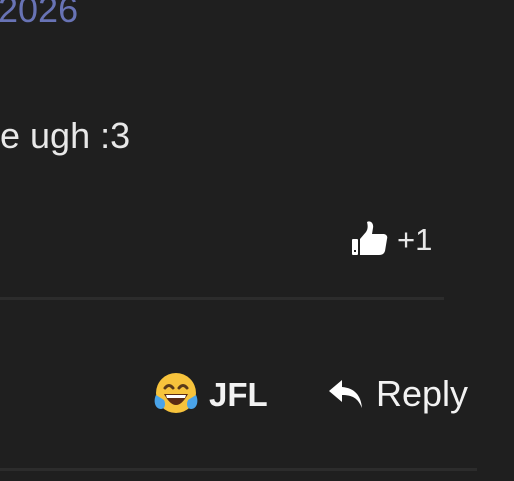  Describe the element at coordinates (391, 239) in the screenshot. I see `thumbs-up-reaction-button: +1` at that location.